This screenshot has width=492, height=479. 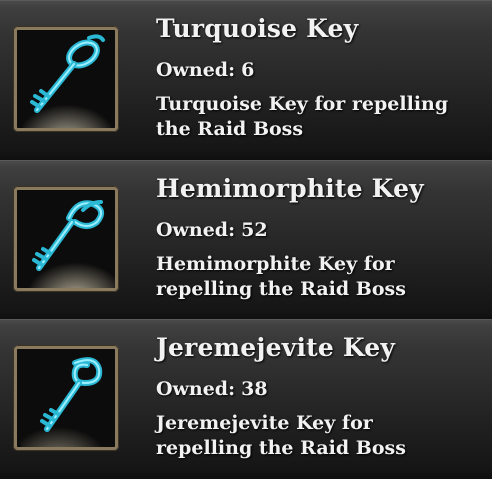 I want to click on item-name: Turquoise Key, so click(x=257, y=28).